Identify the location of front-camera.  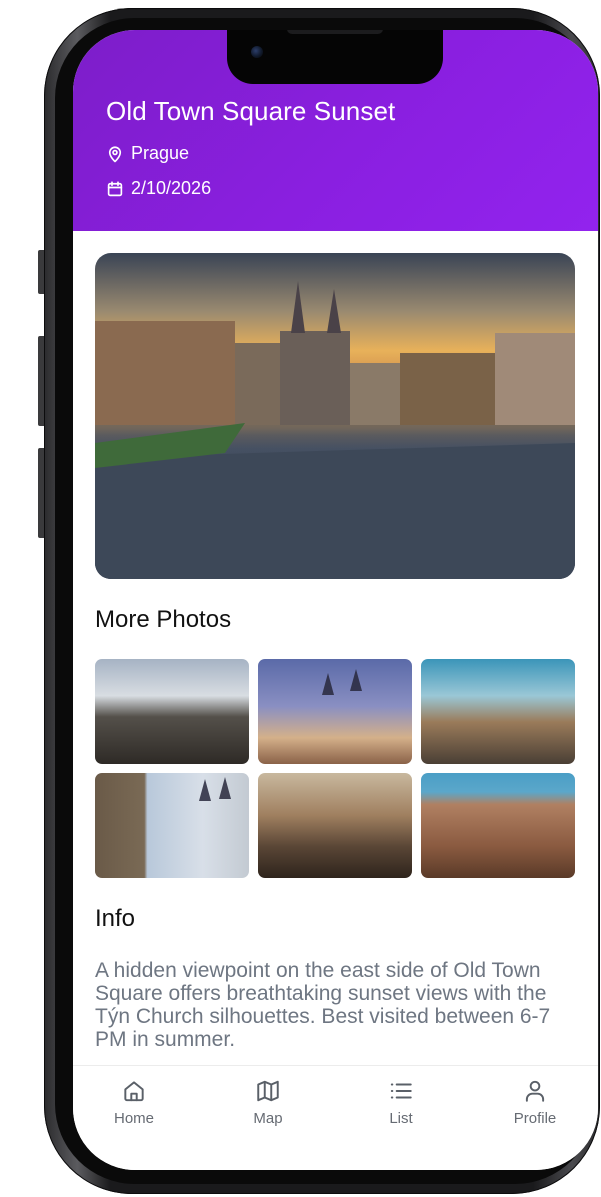
(257, 52).